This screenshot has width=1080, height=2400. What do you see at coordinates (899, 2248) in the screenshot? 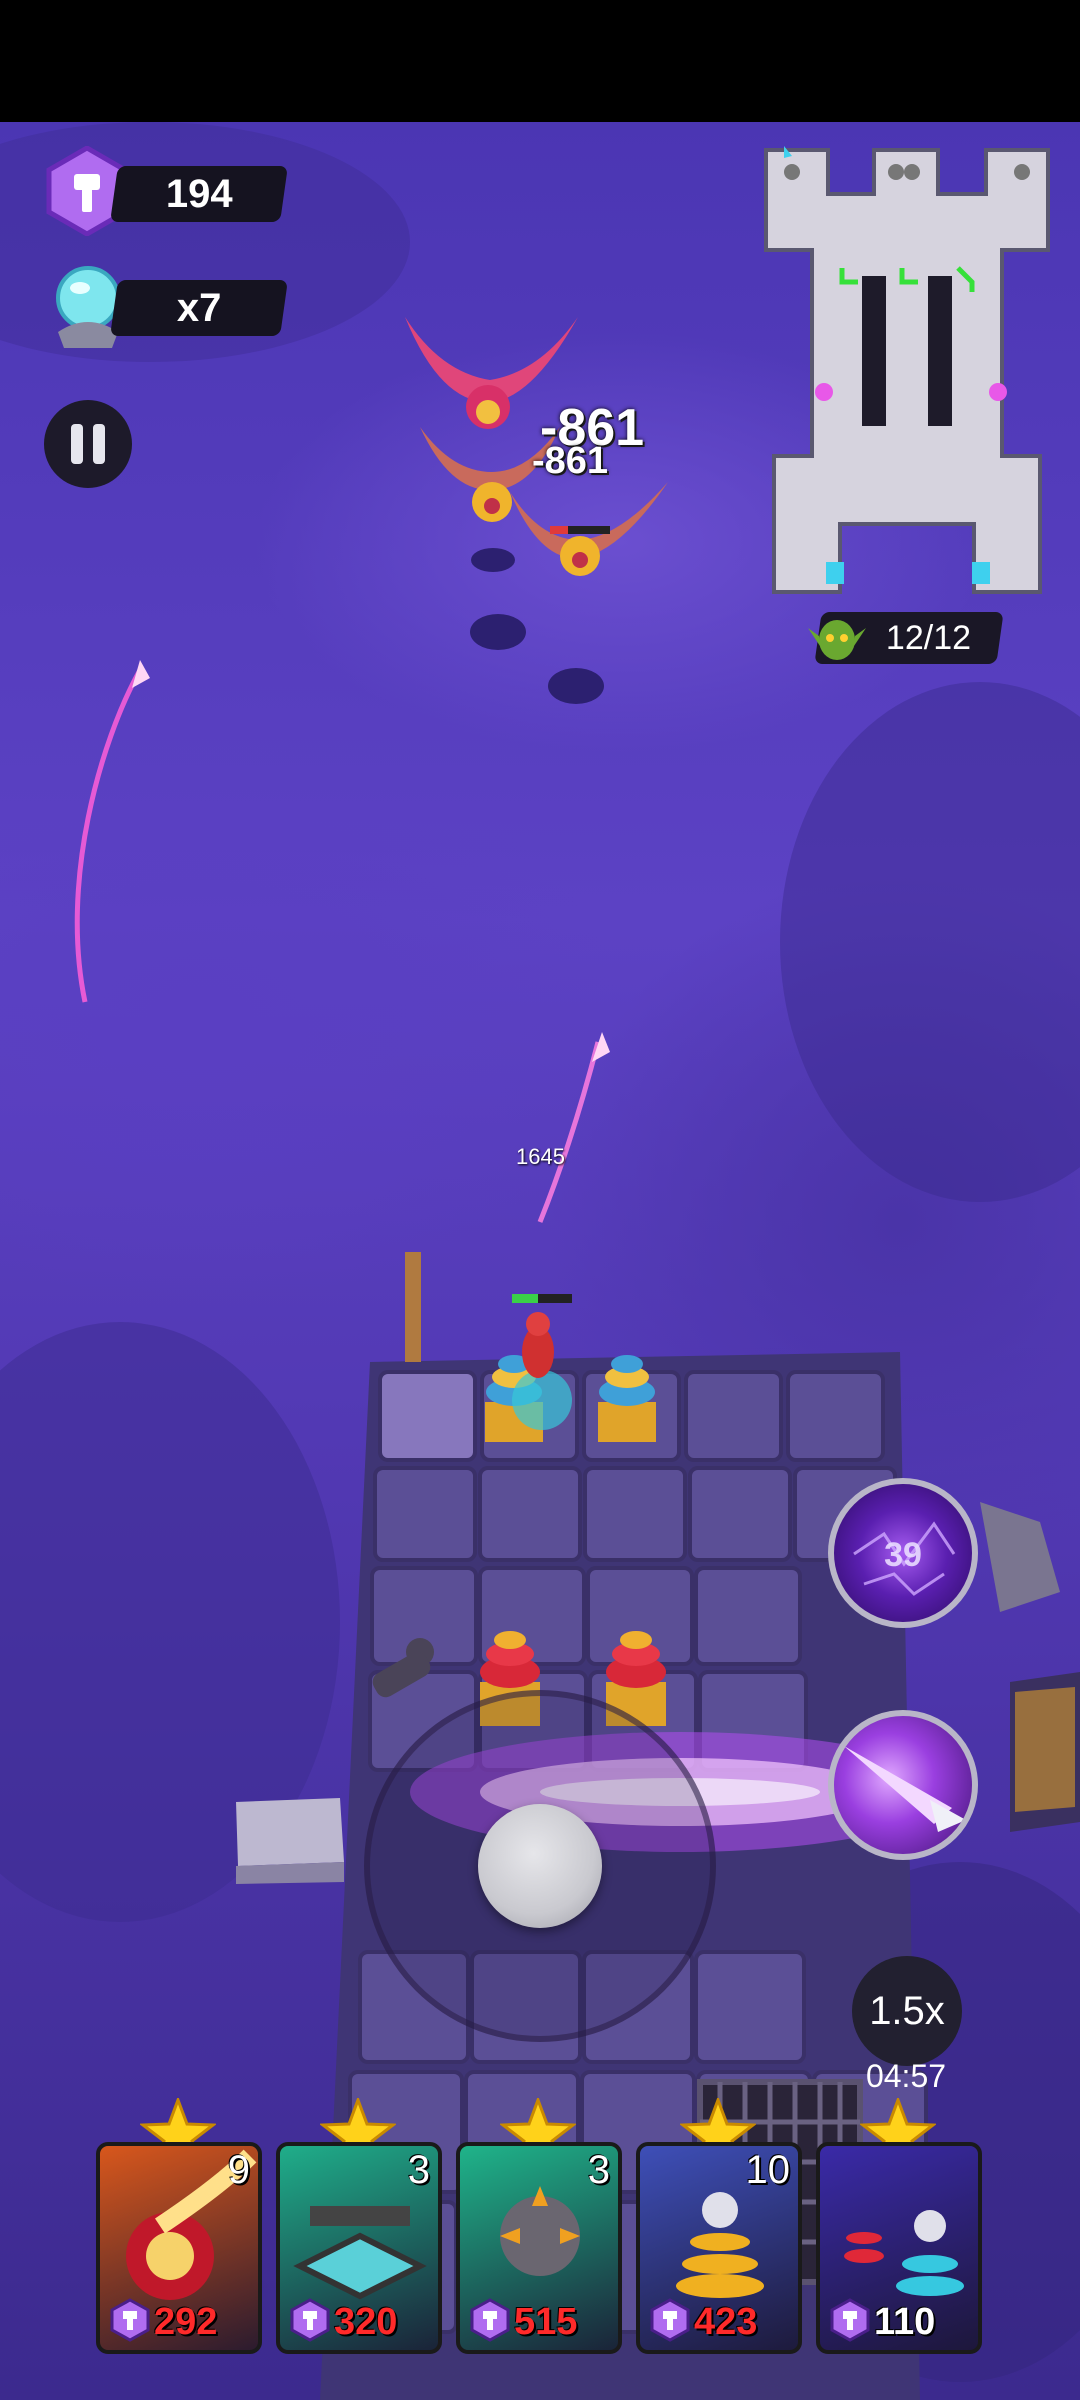
I see `tower-card: 110` at bounding box center [899, 2248].